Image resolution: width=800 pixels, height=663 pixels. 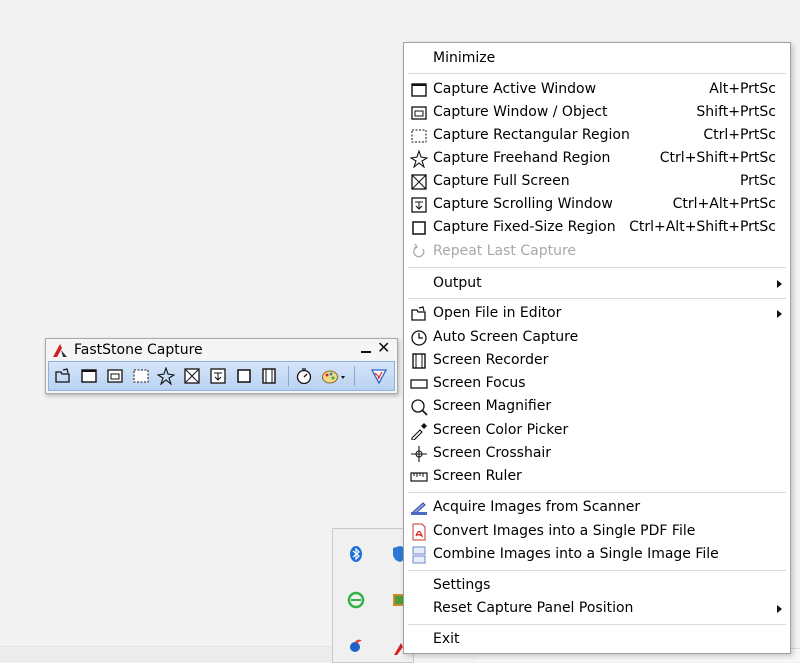 What do you see at coordinates (597, 89) in the screenshot?
I see `menu-item-capture-active-window: Capture Active Window Alt+PrtSc` at bounding box center [597, 89].